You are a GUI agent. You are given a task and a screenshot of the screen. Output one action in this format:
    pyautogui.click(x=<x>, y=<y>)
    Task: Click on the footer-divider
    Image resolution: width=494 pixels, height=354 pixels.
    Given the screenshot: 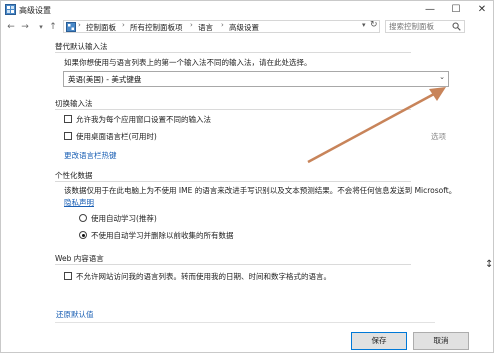 What is the action you would take?
    pyautogui.click(x=245, y=322)
    